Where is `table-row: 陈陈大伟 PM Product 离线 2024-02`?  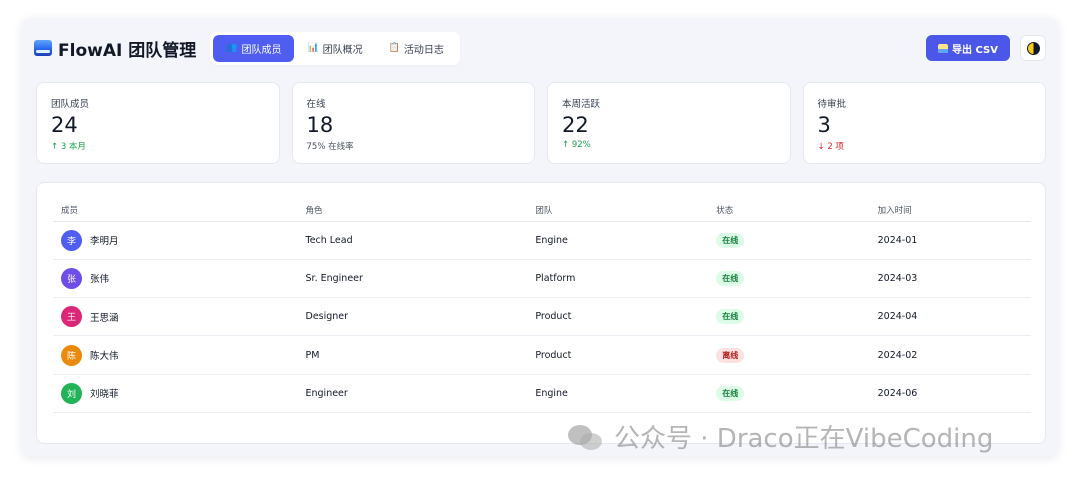
table-row: 陈陈大伟 PM Product 离线 2024-02 is located at coordinates (542, 355).